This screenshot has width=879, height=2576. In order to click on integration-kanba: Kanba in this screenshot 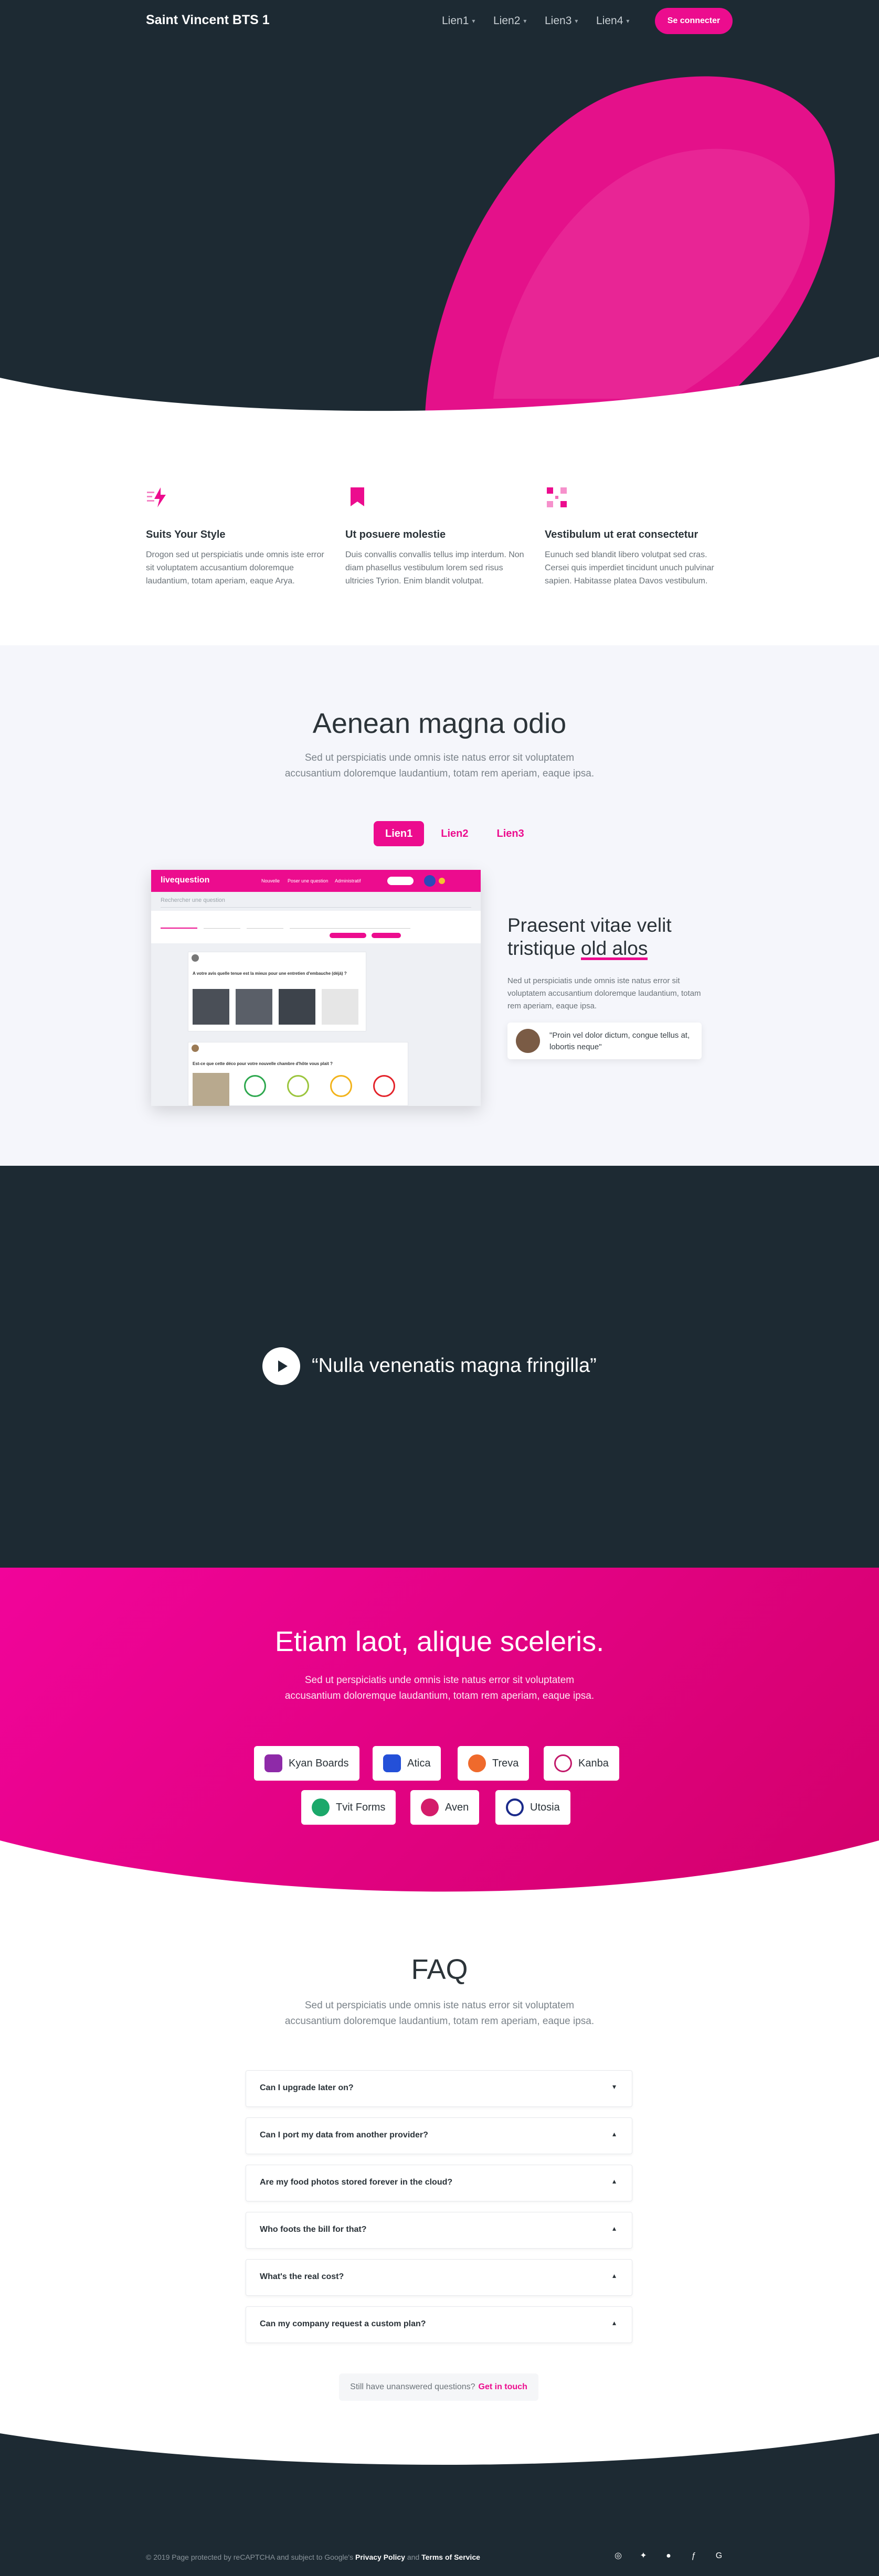, I will do `click(581, 1763)`.